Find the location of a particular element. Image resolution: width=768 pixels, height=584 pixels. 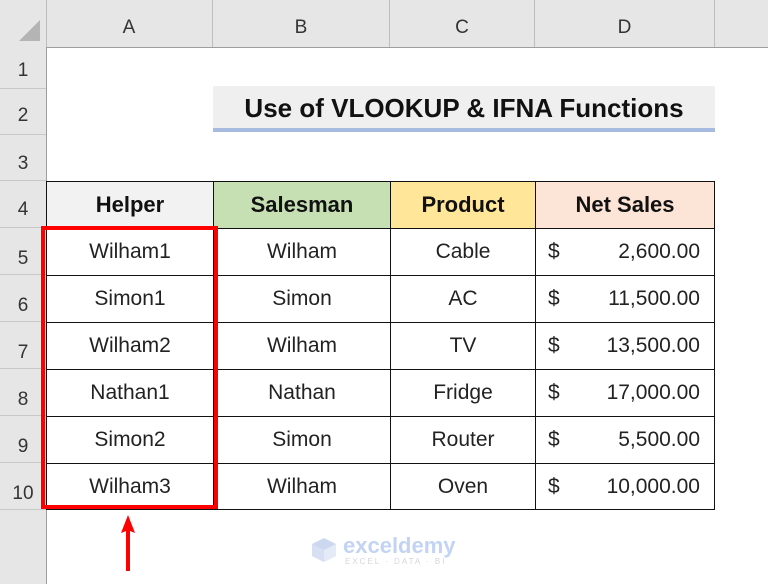

cell-net-sales: $ 17,000.00 is located at coordinates (625, 393).